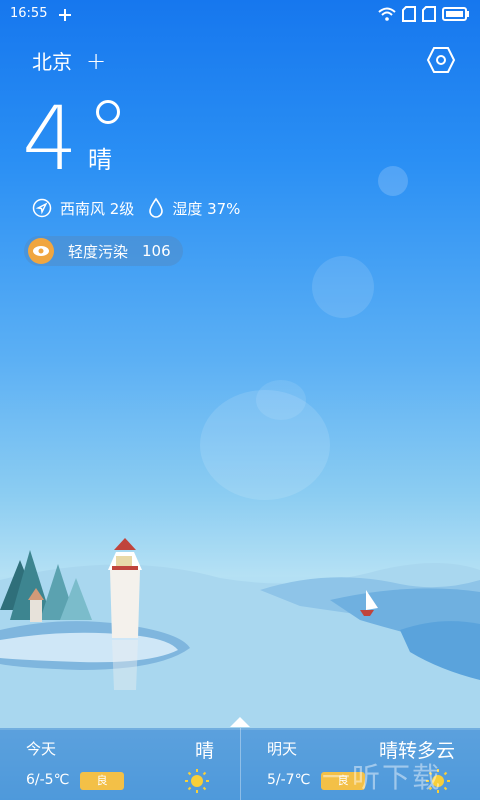 The width and height of the screenshot is (480, 800). I want to click on header: 北京 +, so click(69, 60).